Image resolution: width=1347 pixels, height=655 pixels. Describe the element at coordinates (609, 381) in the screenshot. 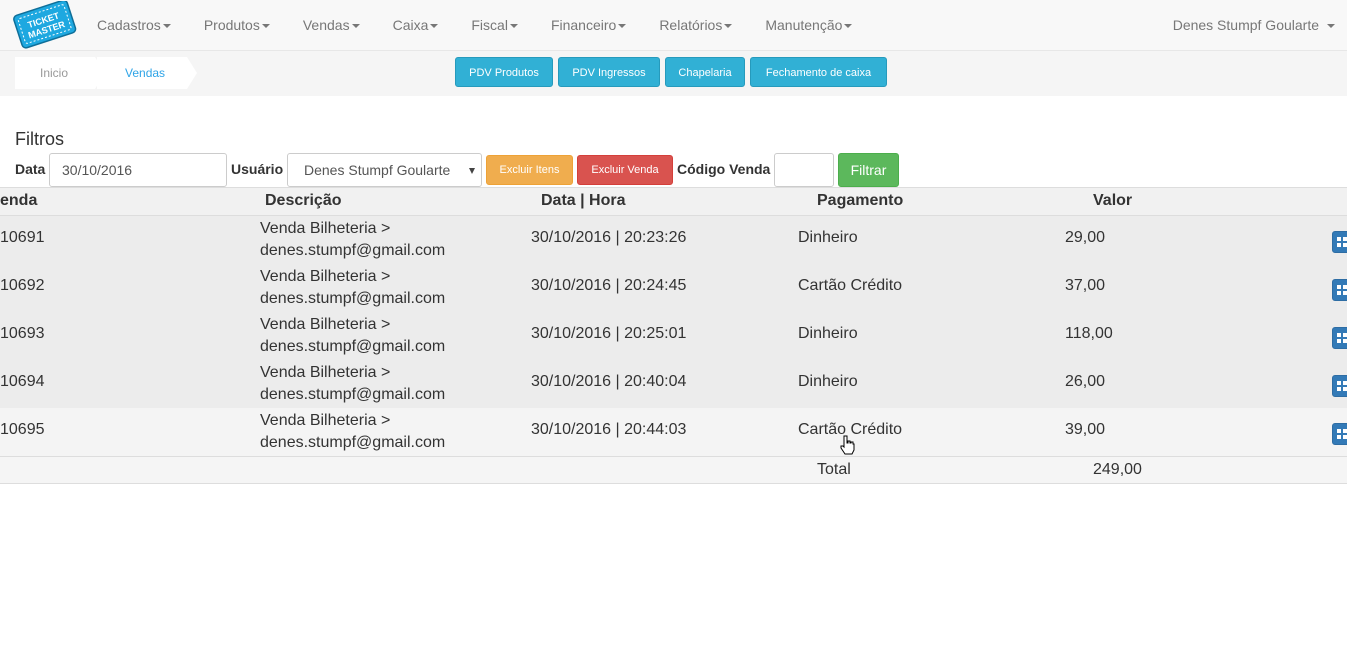

I see `cell-data-hora: 30/10/2016 | 20:40:04` at that location.